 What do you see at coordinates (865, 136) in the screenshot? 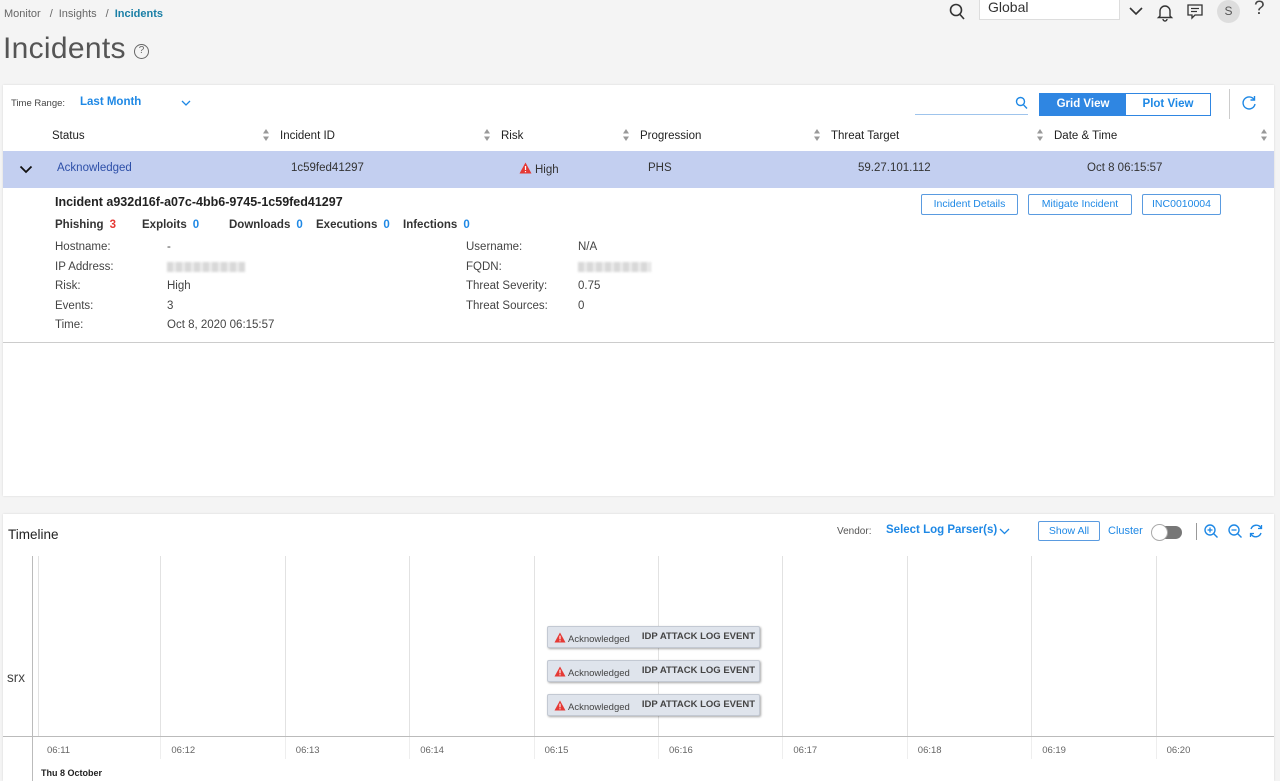
I see `column-header-threat-target: Threat Target` at bounding box center [865, 136].